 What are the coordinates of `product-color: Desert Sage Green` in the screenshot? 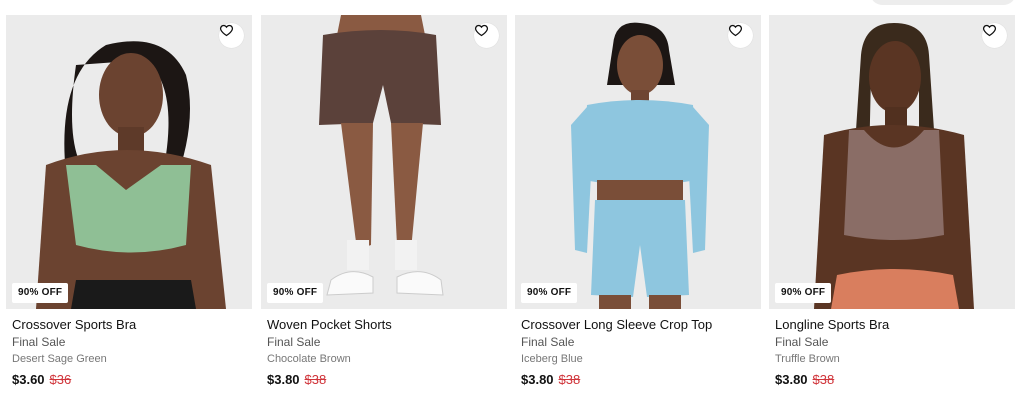 It's located at (59, 359).